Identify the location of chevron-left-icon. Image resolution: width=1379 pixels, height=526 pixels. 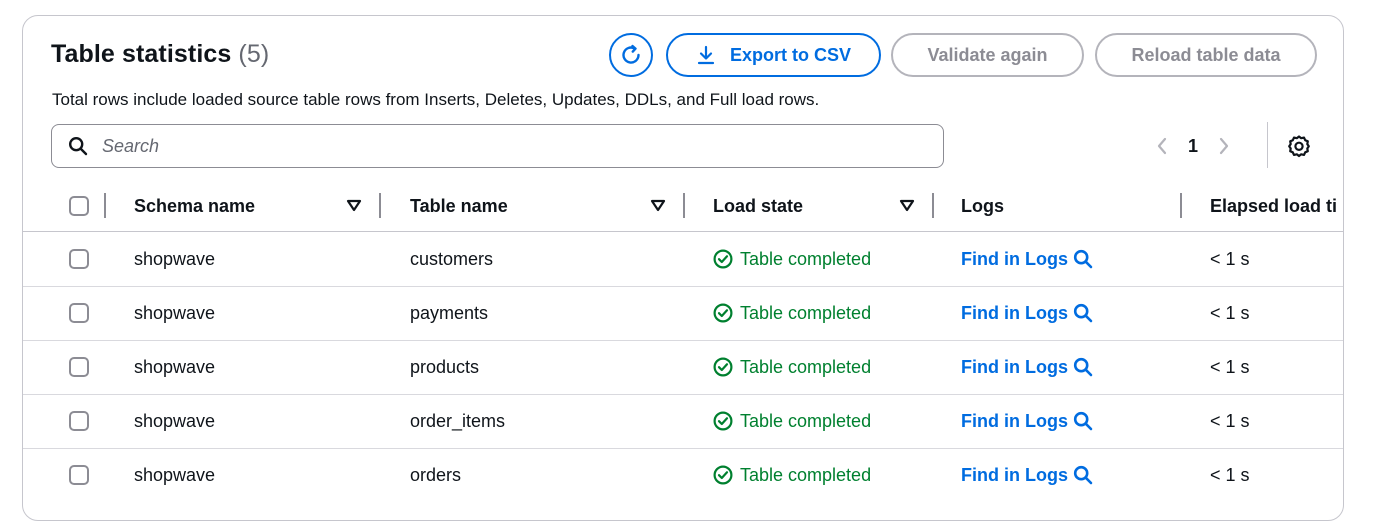
(1162, 146).